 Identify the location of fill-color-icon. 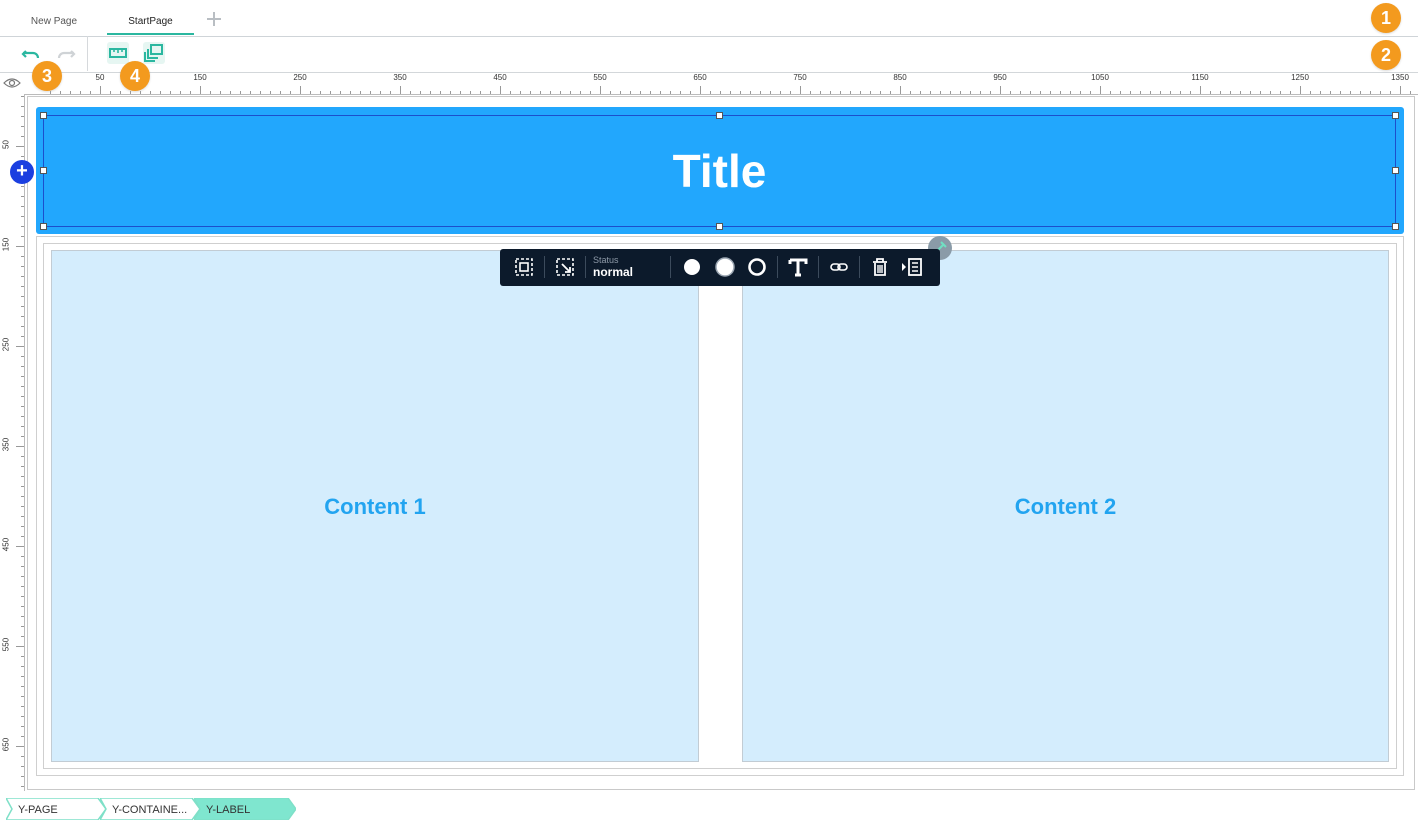
(692, 267).